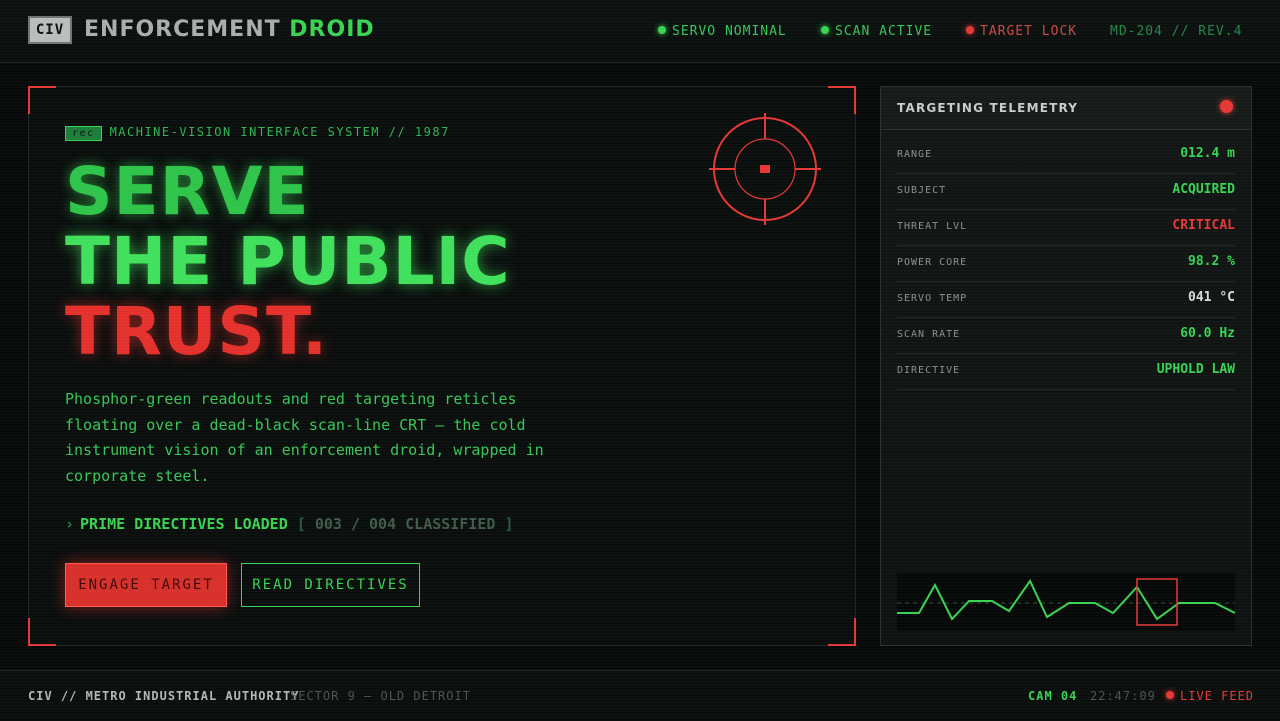  What do you see at coordinates (1211, 297) in the screenshot?
I see `telemetry-value: 041 °C` at bounding box center [1211, 297].